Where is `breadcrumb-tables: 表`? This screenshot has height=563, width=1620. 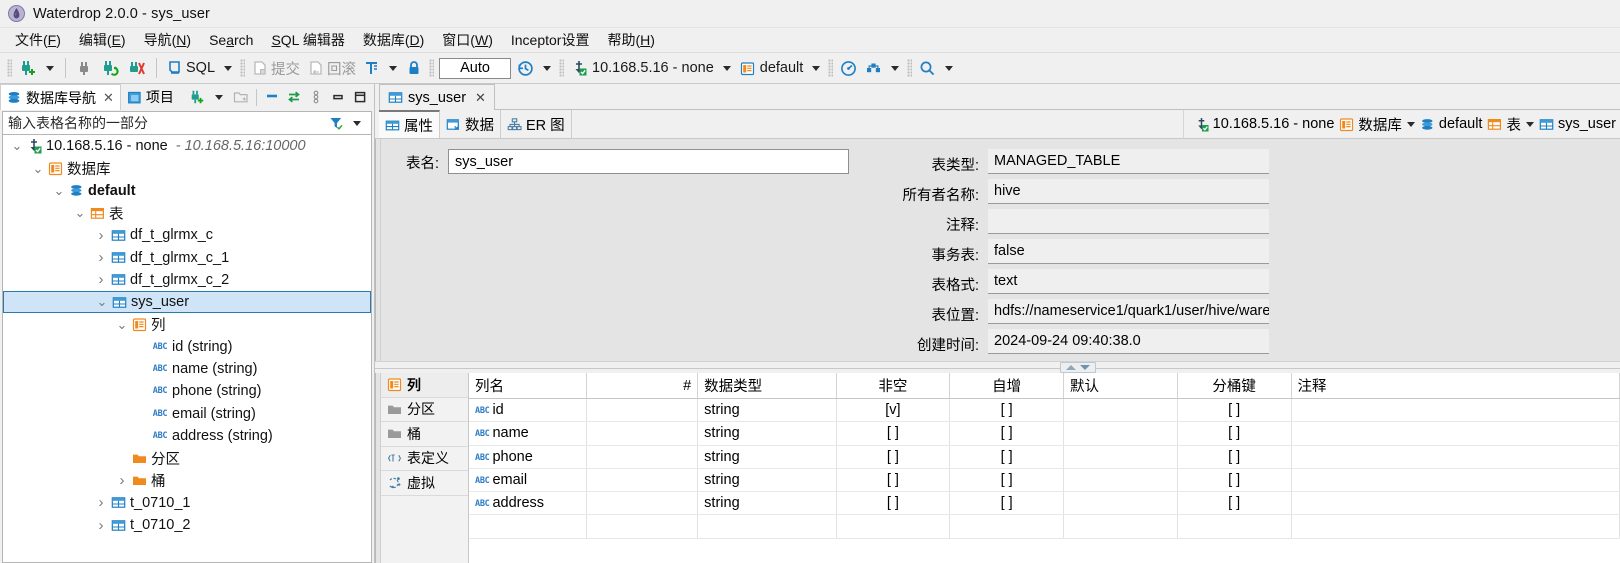 breadcrumb-tables: 表 is located at coordinates (1504, 124).